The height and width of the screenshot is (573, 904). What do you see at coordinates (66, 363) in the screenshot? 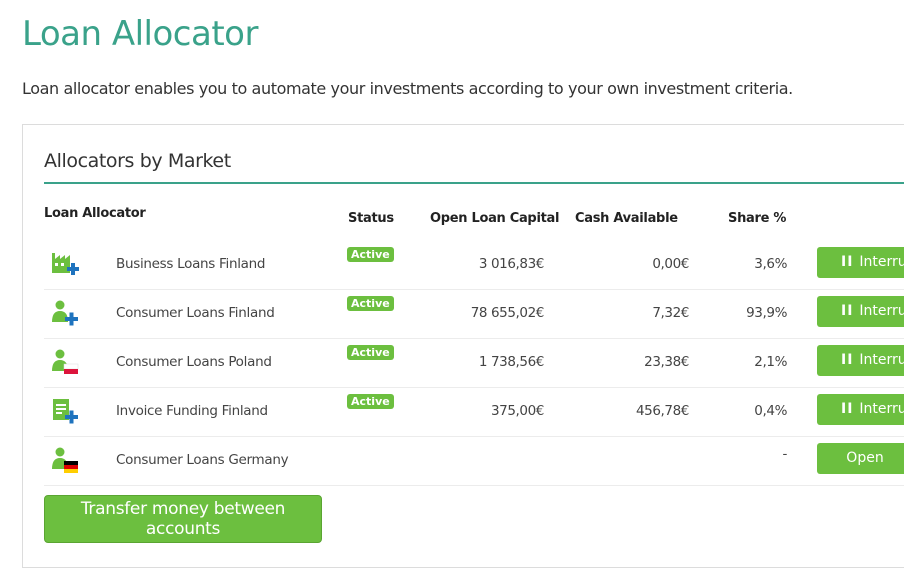
I see `consumer-loan-poland-icon` at bounding box center [66, 363].